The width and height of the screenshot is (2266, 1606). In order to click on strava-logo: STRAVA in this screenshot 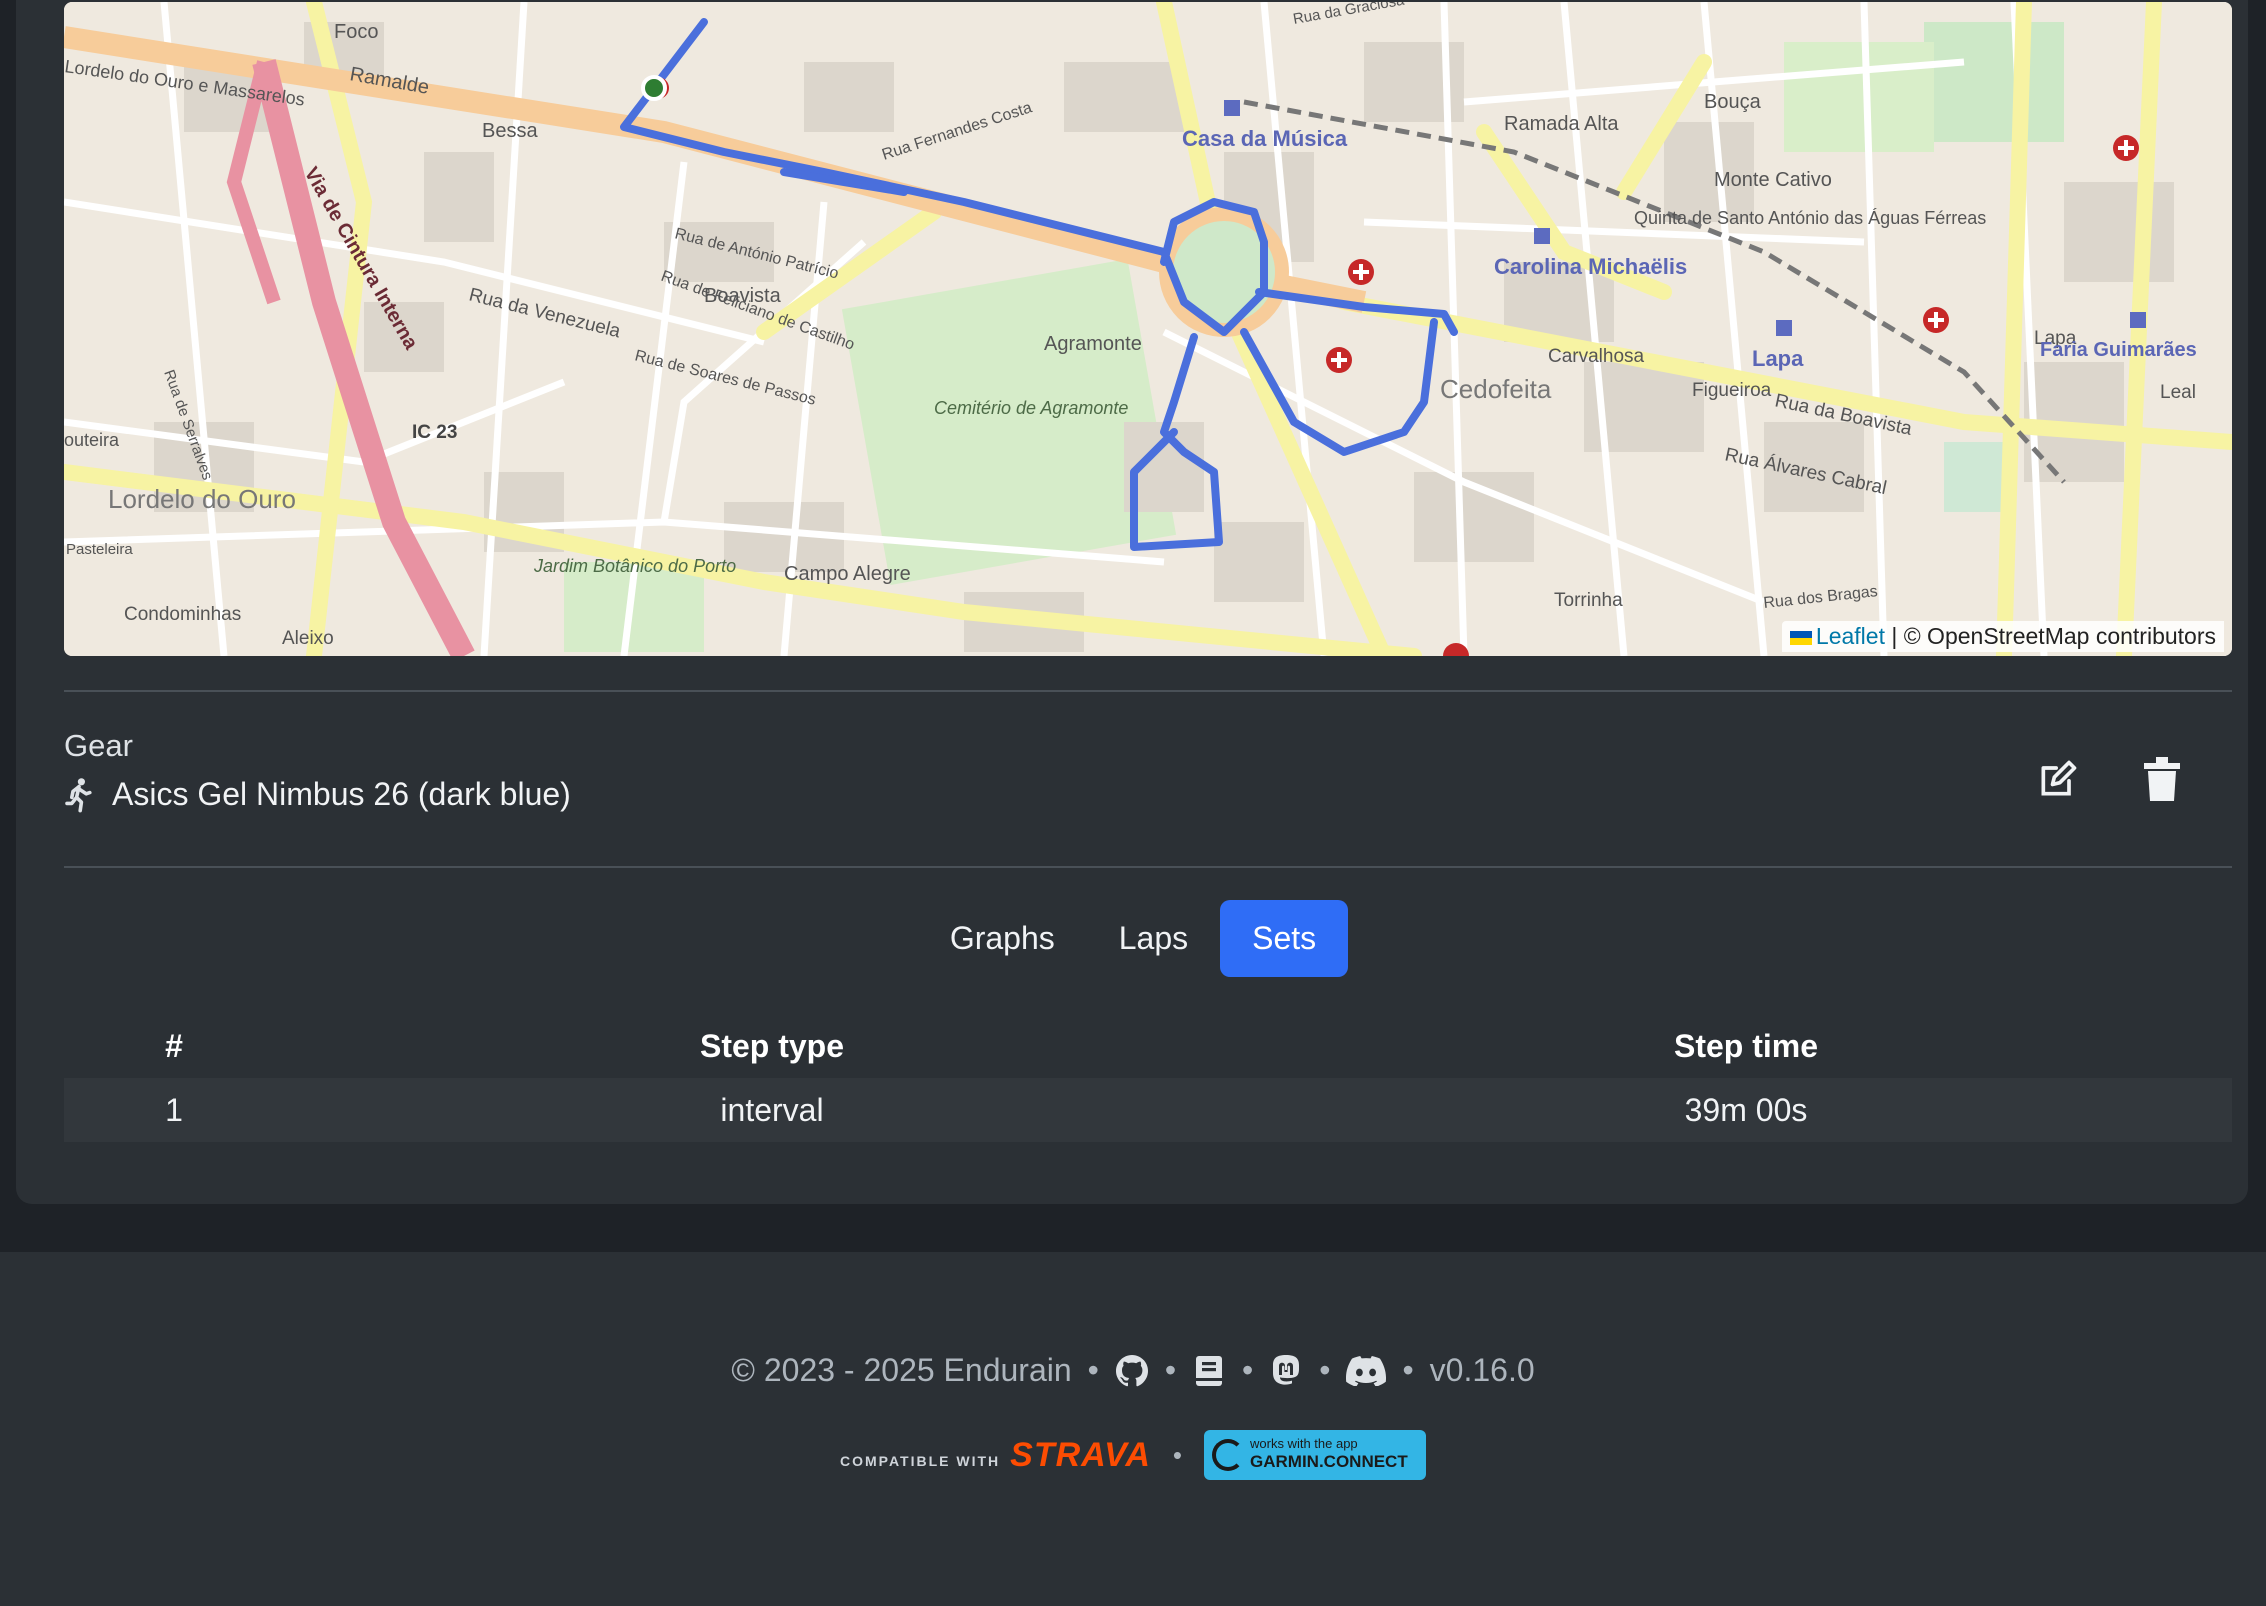, I will do `click(1080, 1454)`.